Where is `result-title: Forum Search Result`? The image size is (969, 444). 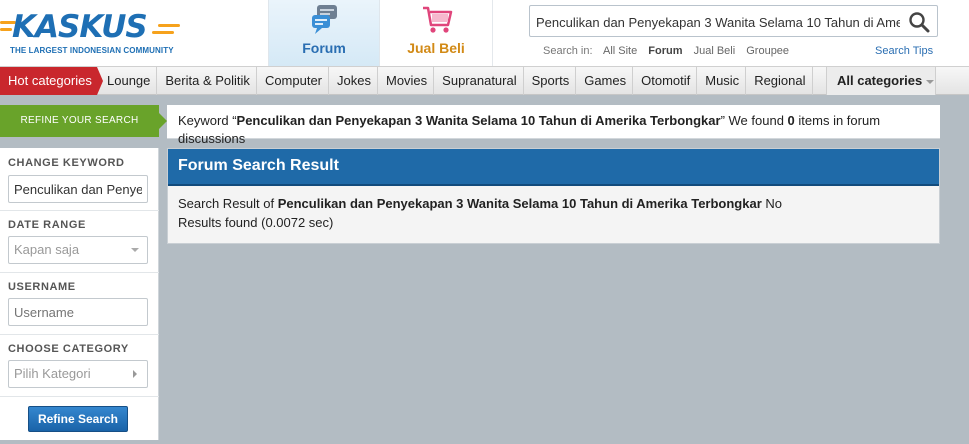
result-title: Forum Search Result is located at coordinates (553, 167).